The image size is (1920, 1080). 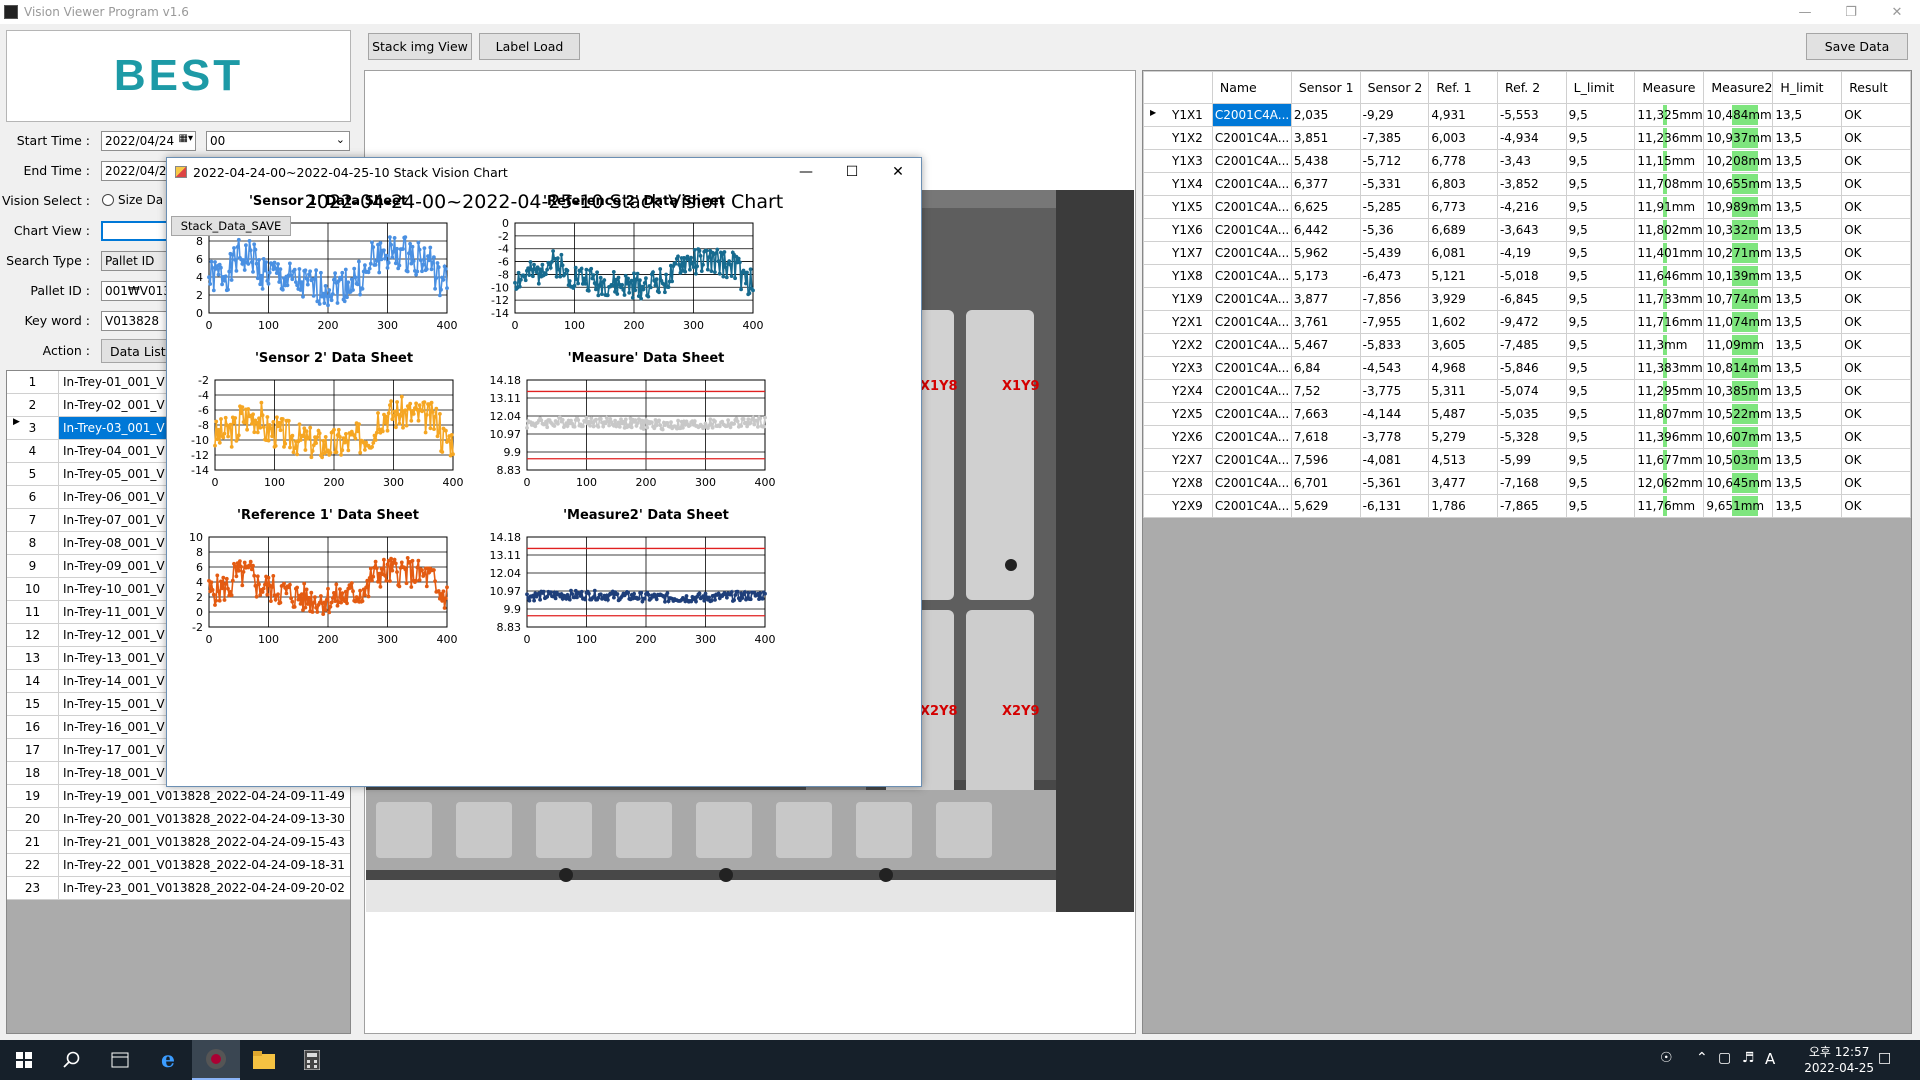 I want to click on cell-m: 11,295mm, so click(x=1669, y=391).